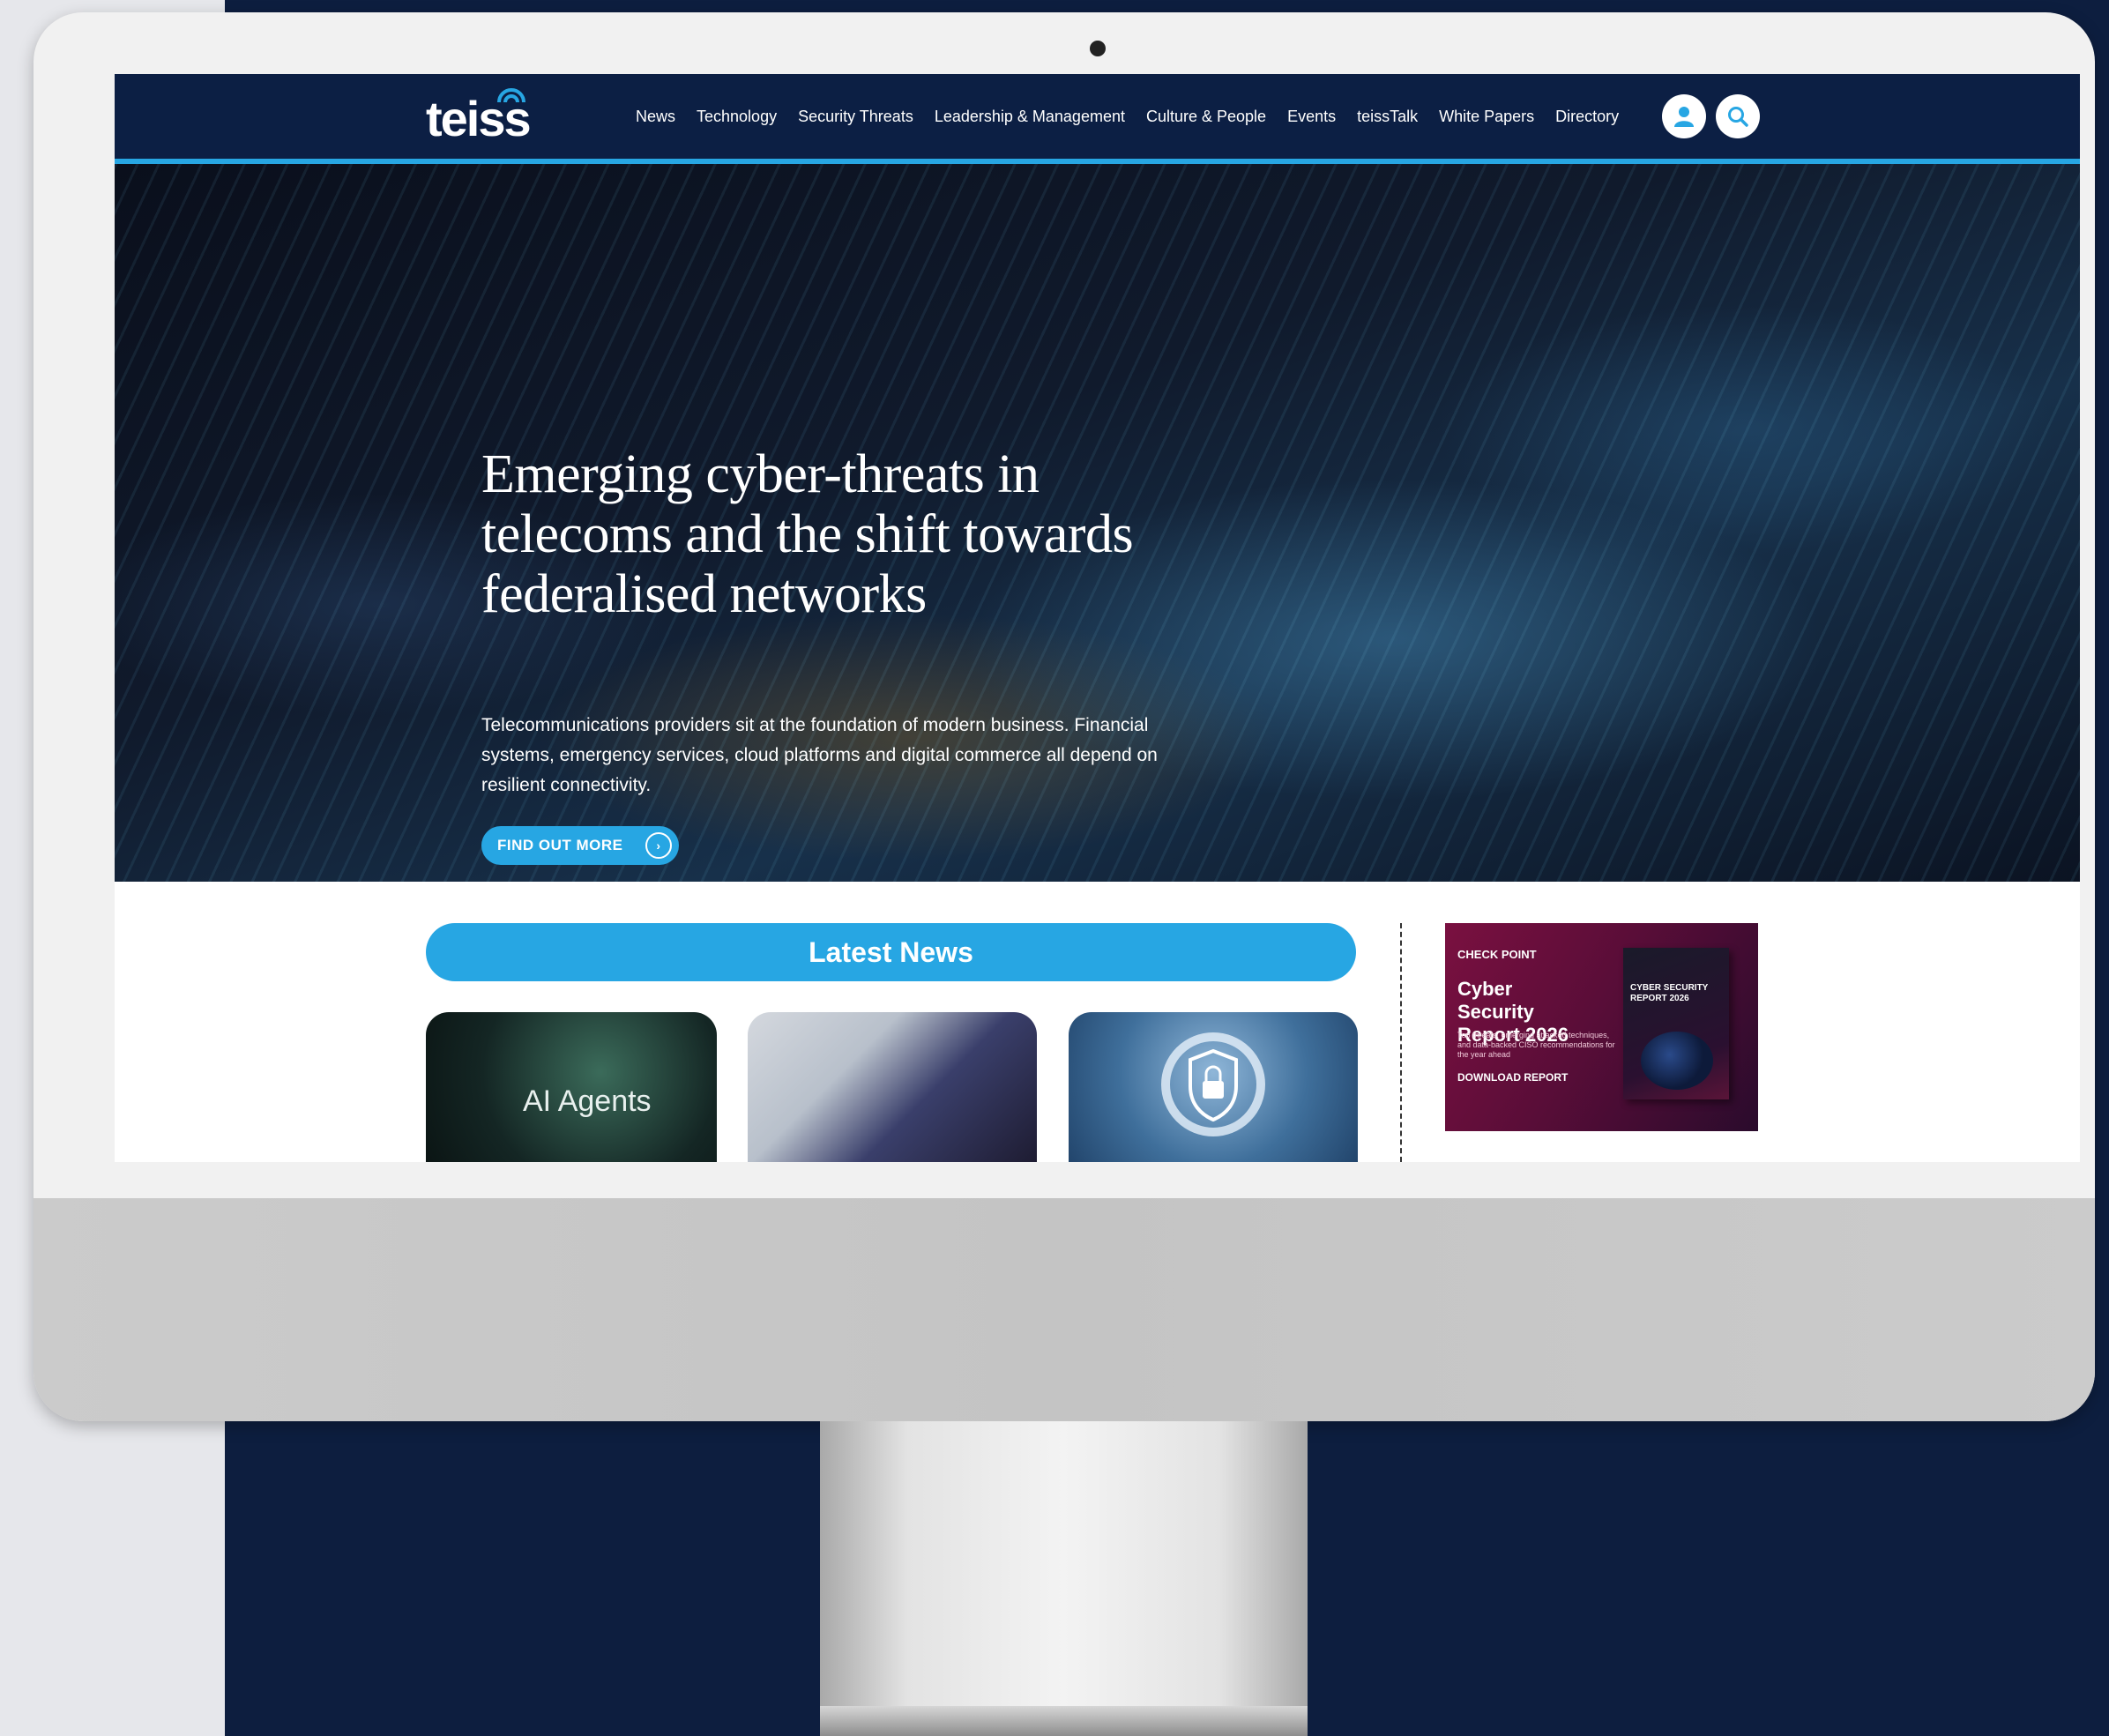 The image size is (2109, 1736). Describe the element at coordinates (1512, 1077) in the screenshot. I see `download-report-button: DOWNLOAD REPORT` at that location.